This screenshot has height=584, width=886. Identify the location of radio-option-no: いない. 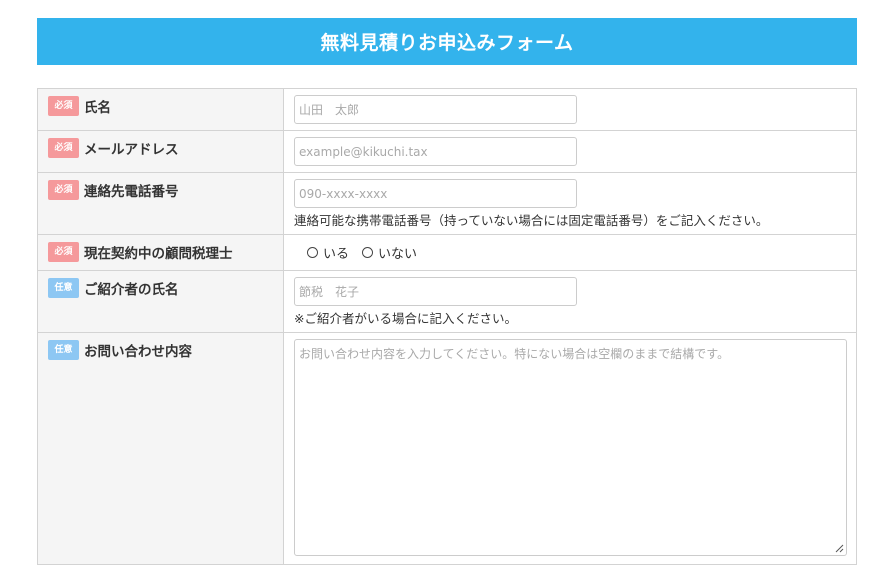
(389, 252).